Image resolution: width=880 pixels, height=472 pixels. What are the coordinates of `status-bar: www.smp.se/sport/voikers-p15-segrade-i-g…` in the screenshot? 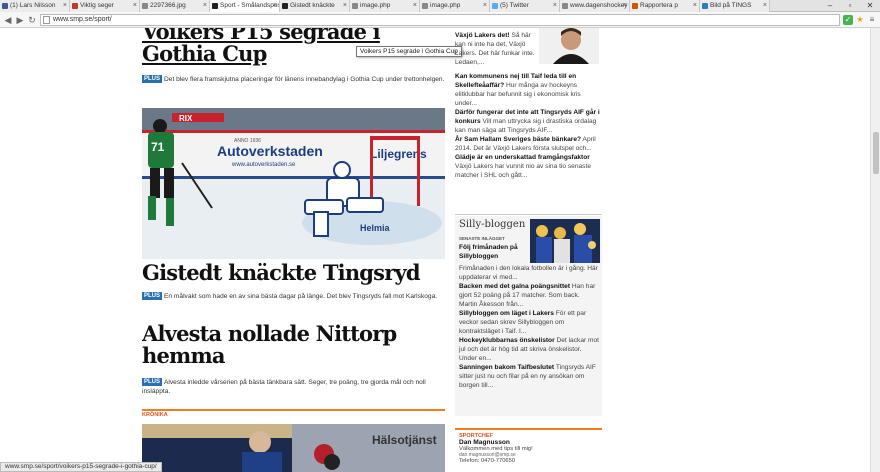 It's located at (81, 467).